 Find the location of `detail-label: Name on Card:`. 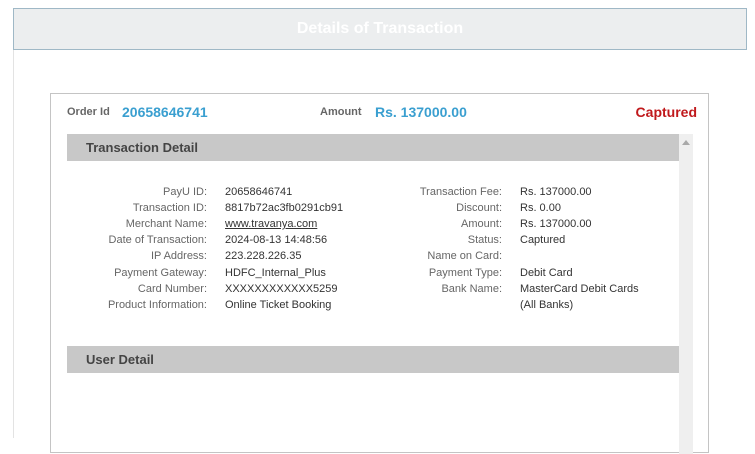

detail-label: Name on Card: is located at coordinates (464, 256).